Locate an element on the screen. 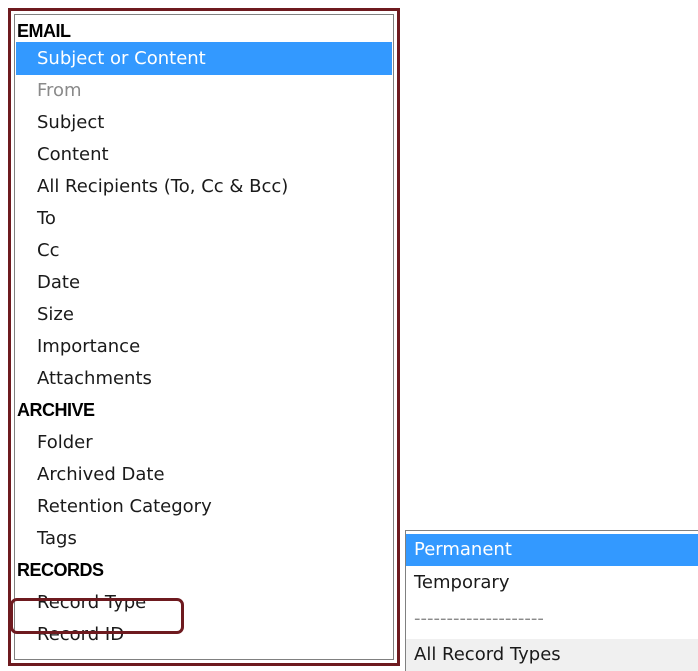 This screenshot has height=671, width=698. option-cc: Cc is located at coordinates (204, 250).